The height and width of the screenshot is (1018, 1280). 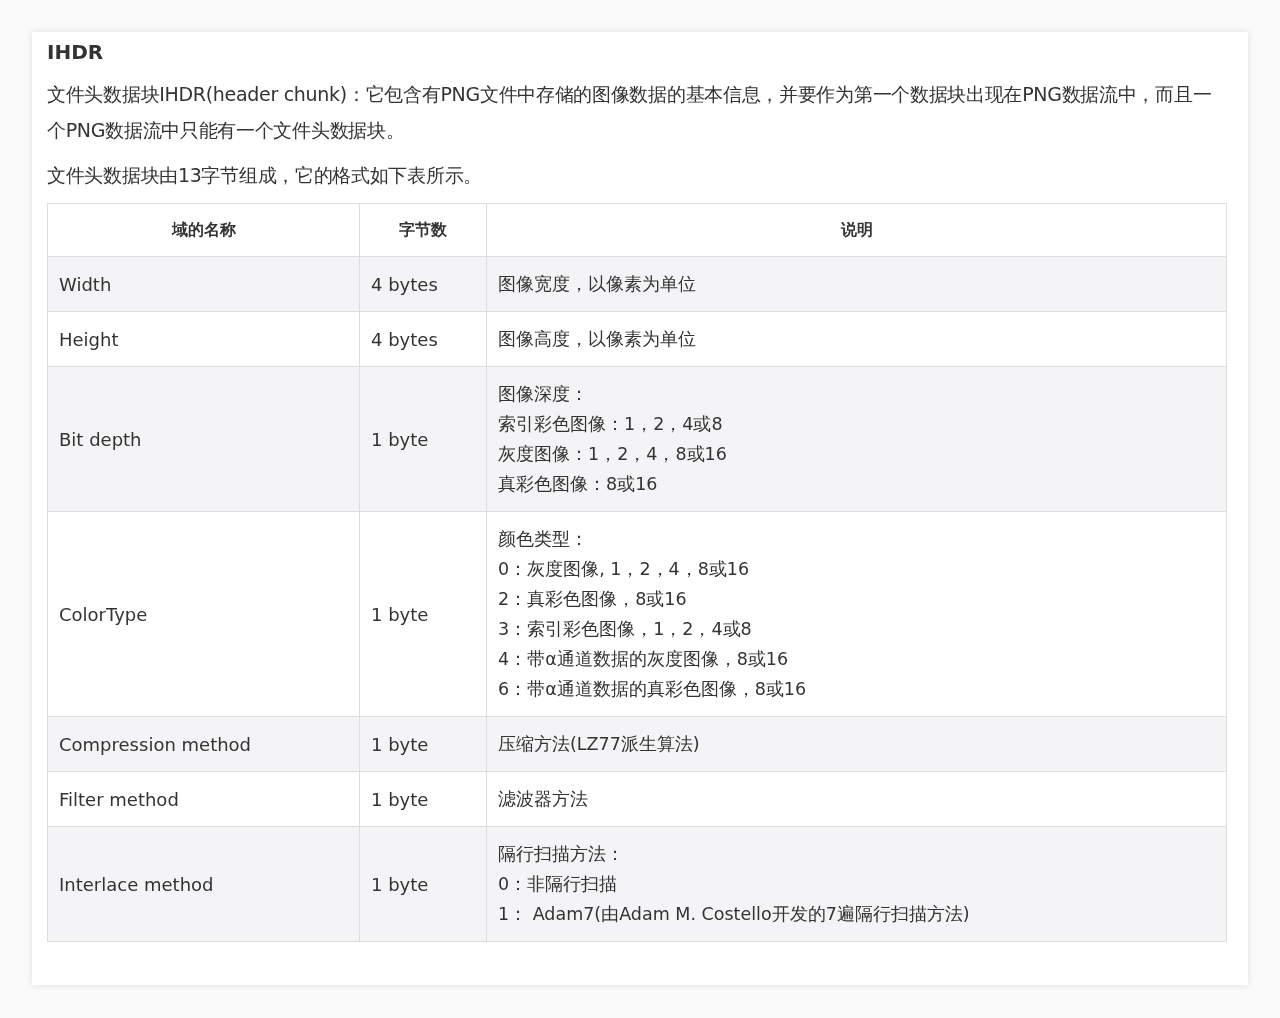 What do you see at coordinates (612, 454) in the screenshot?
I see `description-line: 灰度图像：1，2，4，8或16` at bounding box center [612, 454].